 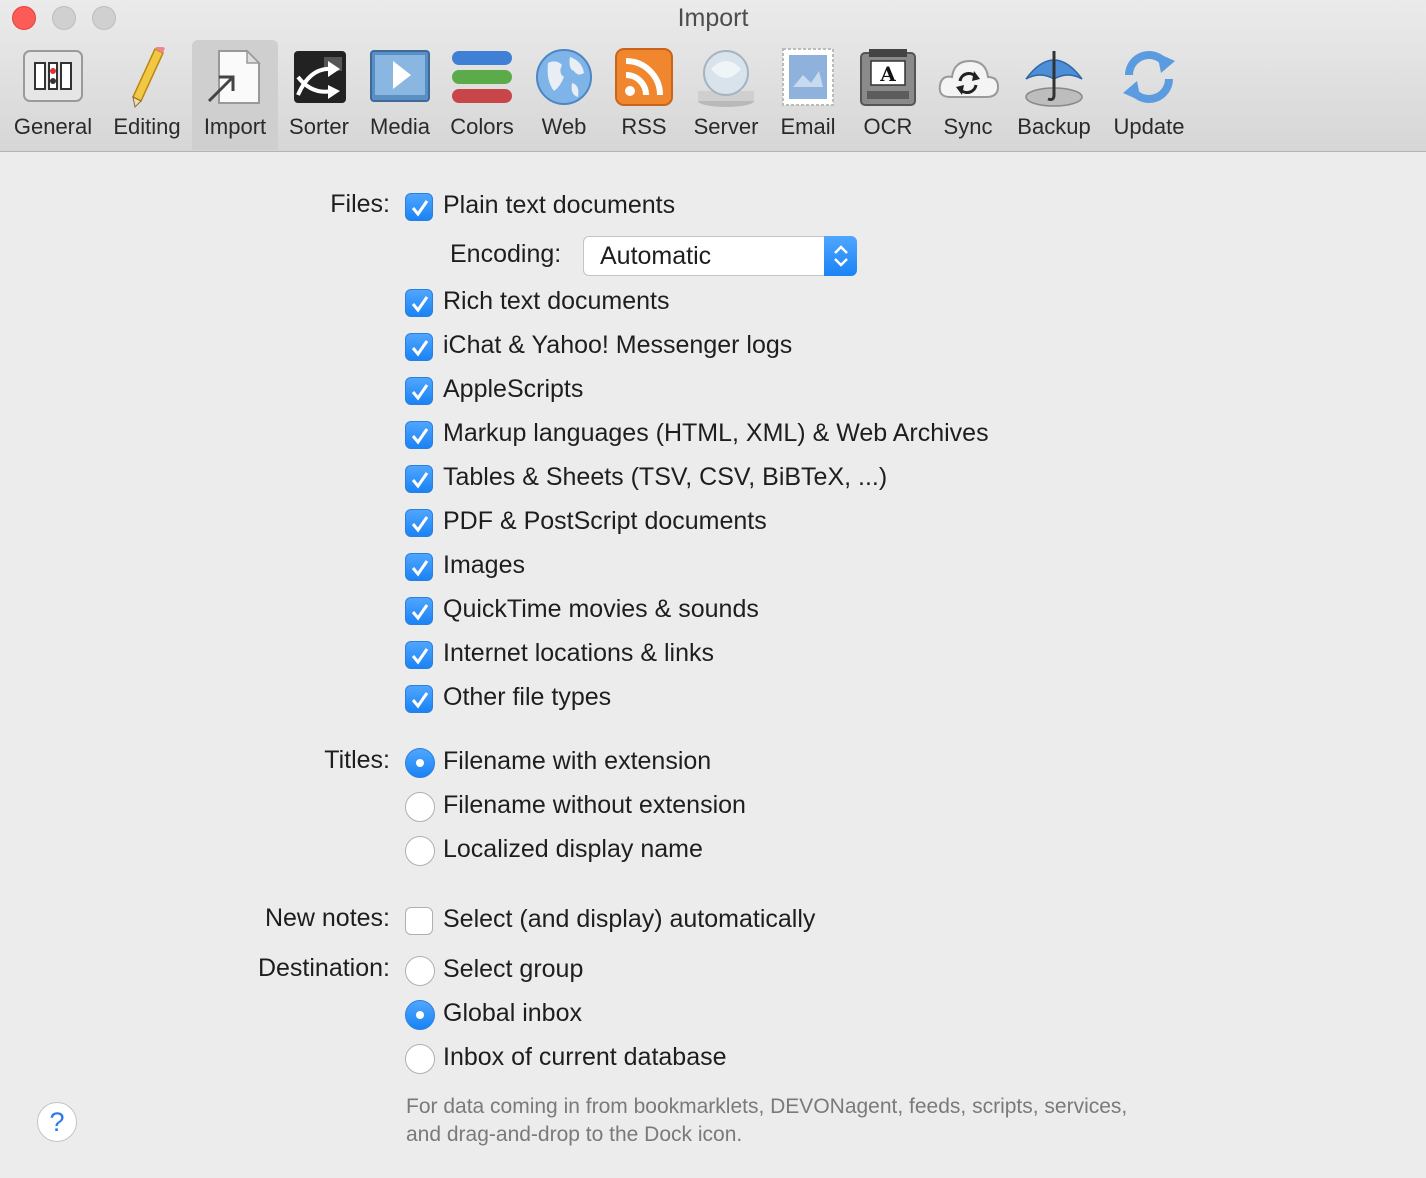 What do you see at coordinates (556, 301) in the screenshot?
I see `rich-text-documents-label: Rich text documents` at bounding box center [556, 301].